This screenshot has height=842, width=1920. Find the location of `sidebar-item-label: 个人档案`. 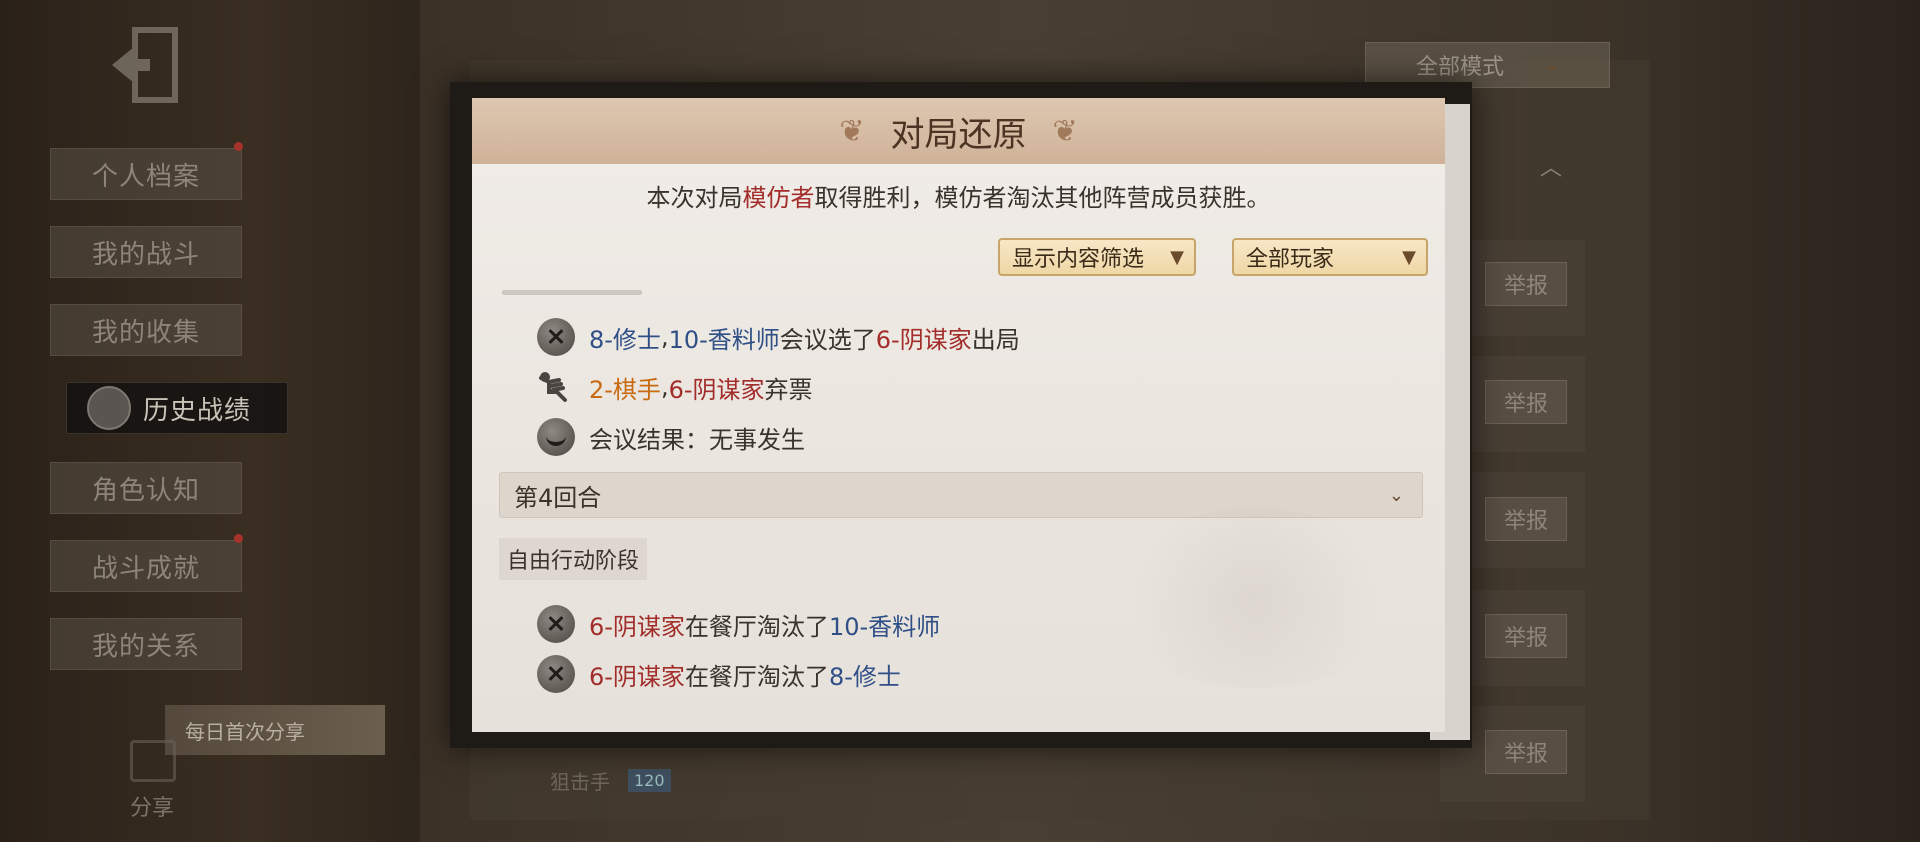

sidebar-item-label: 个人档案 is located at coordinates (145, 176).